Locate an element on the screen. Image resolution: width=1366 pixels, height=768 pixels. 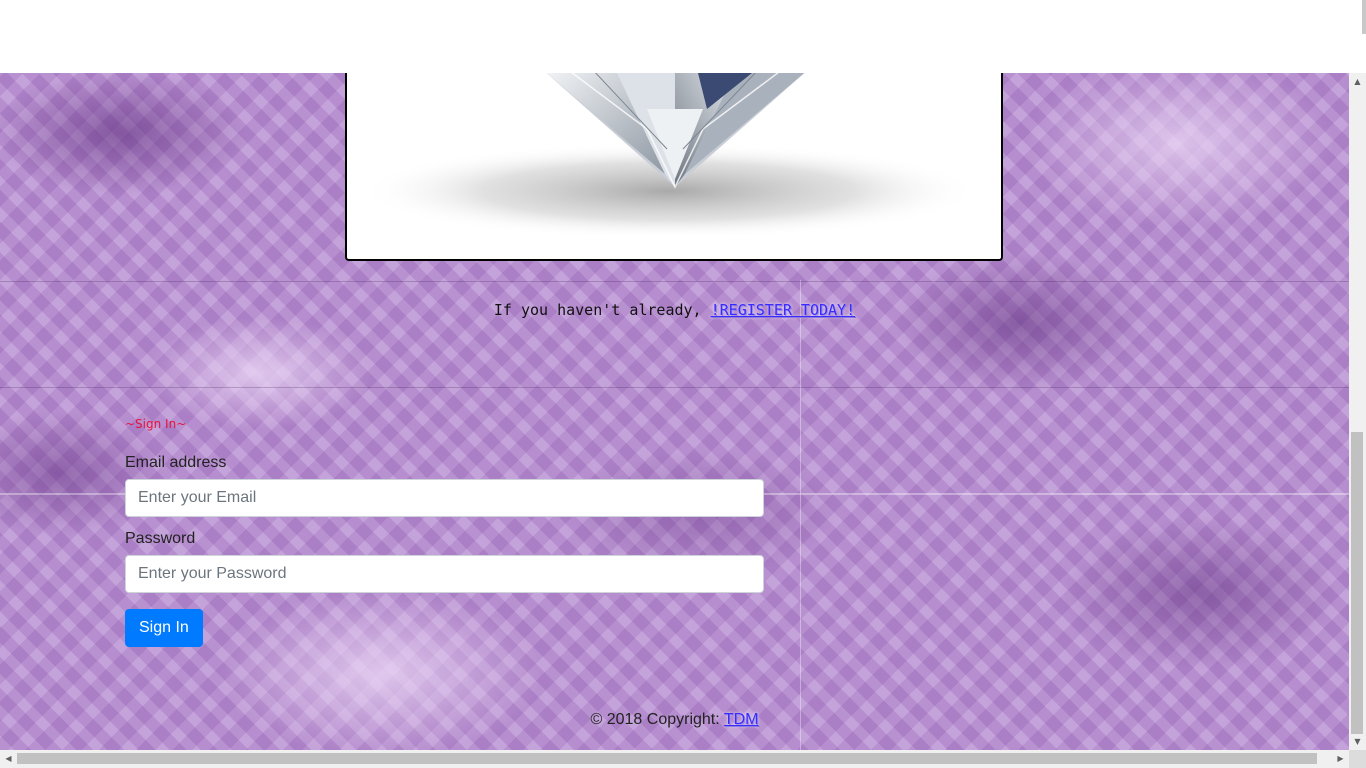
scroll-up-arrow-icon: ▲ is located at coordinates (1357, 81).